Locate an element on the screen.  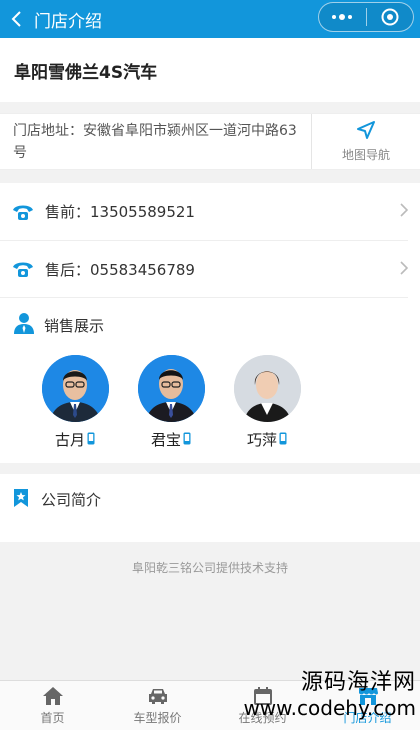
target-icon is located at coordinates (390, 17).